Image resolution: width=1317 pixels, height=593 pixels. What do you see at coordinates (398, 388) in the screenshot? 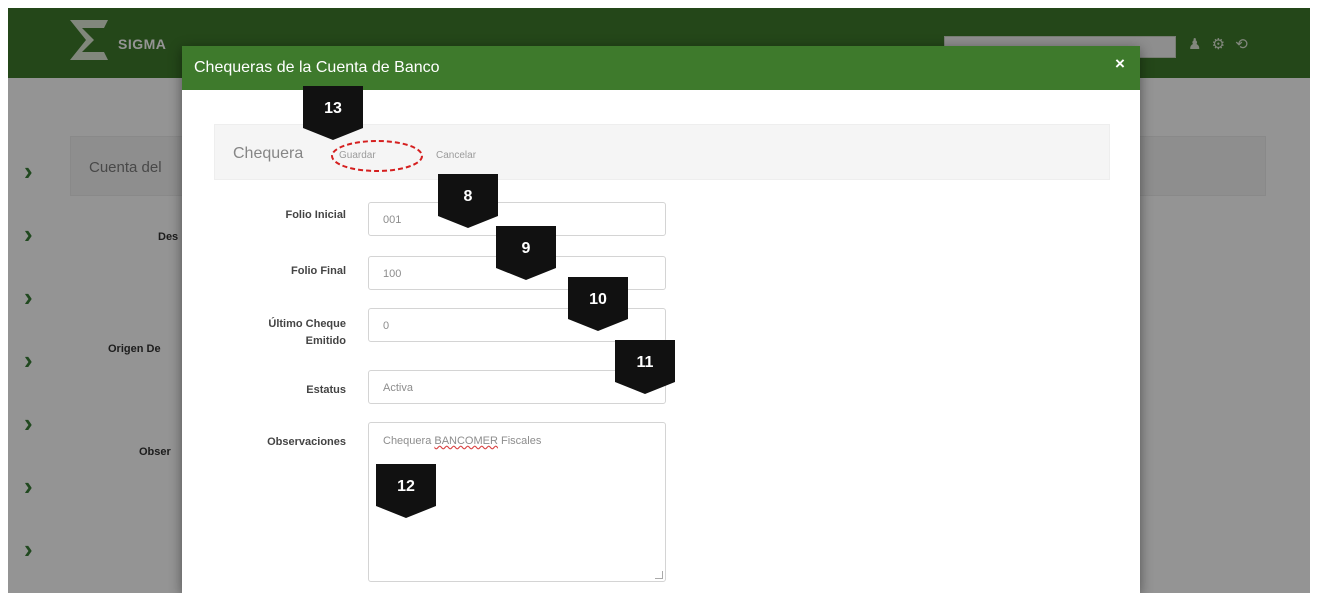
I see `estatus-selected-value: Activa` at bounding box center [398, 388].